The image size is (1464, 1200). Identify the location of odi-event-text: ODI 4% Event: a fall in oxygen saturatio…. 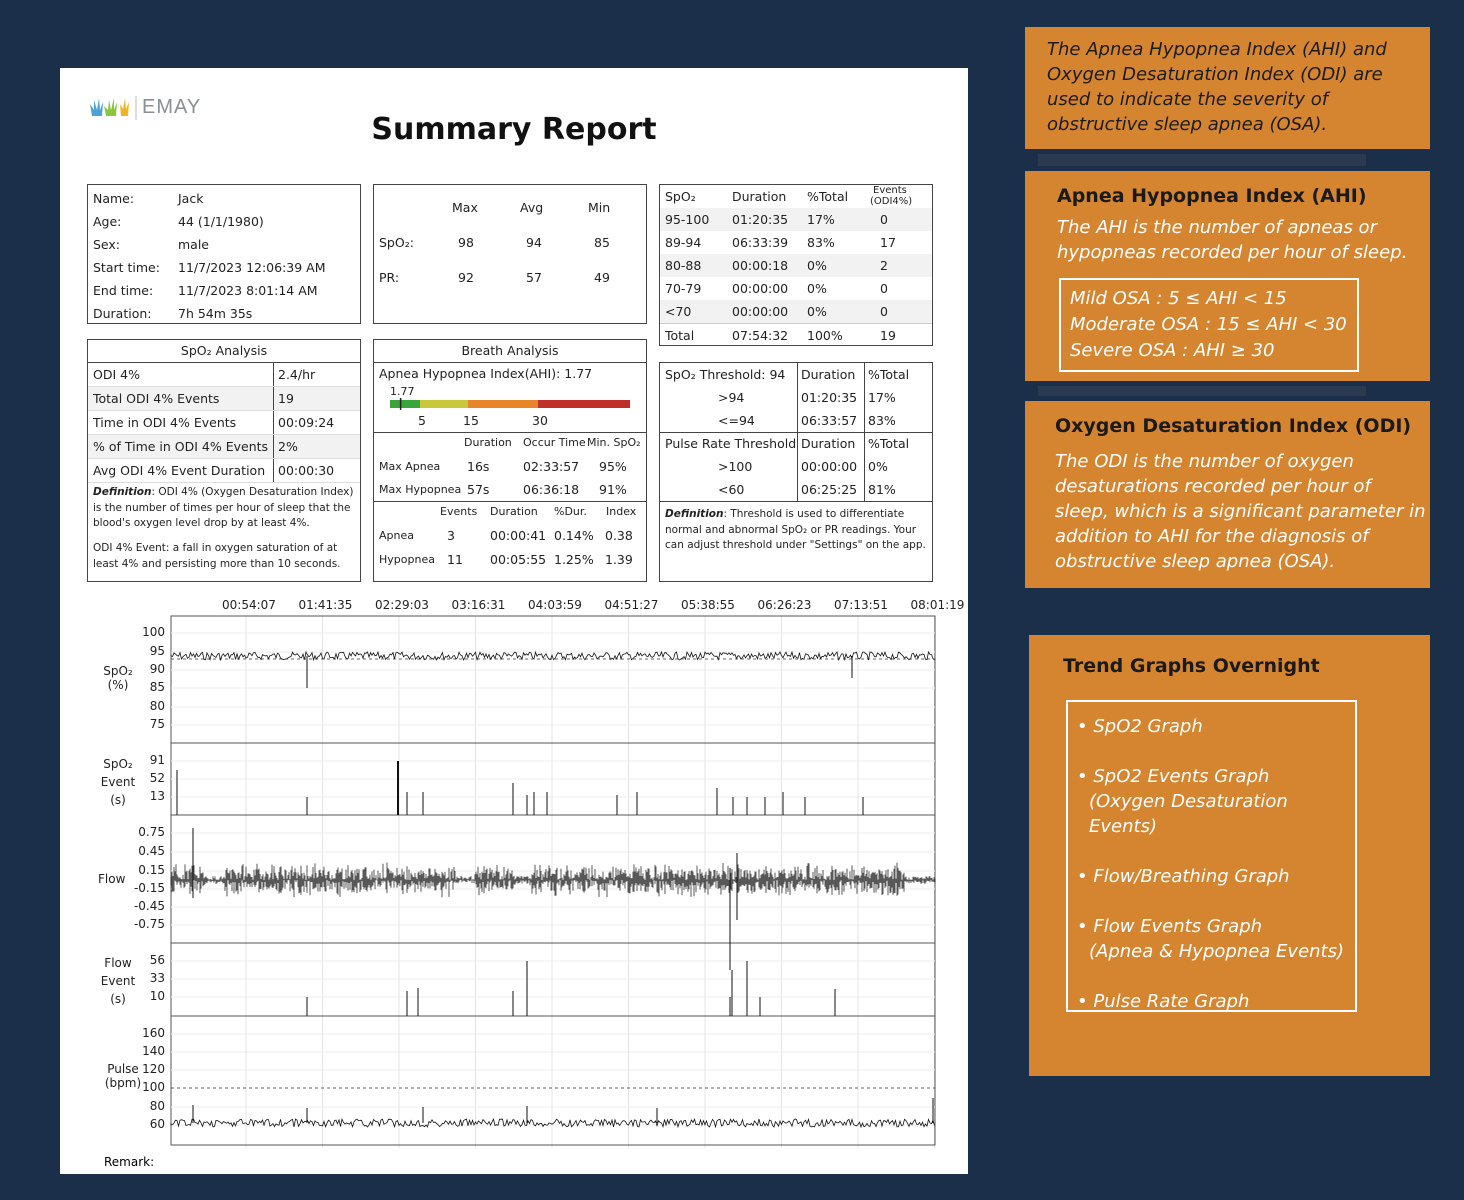
(217, 556).